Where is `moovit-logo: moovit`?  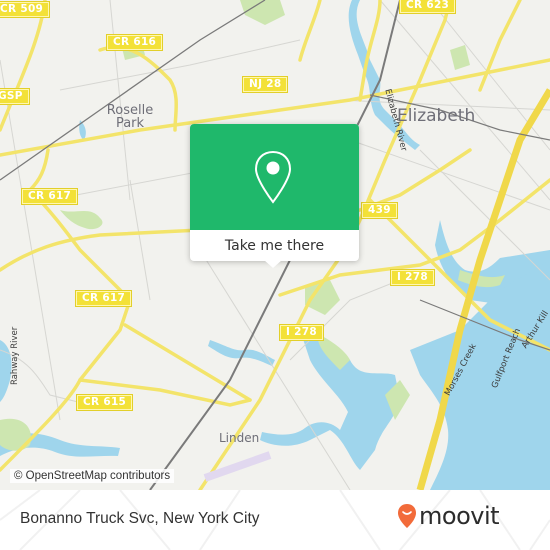
moovit-logo: moovit is located at coordinates (448, 516).